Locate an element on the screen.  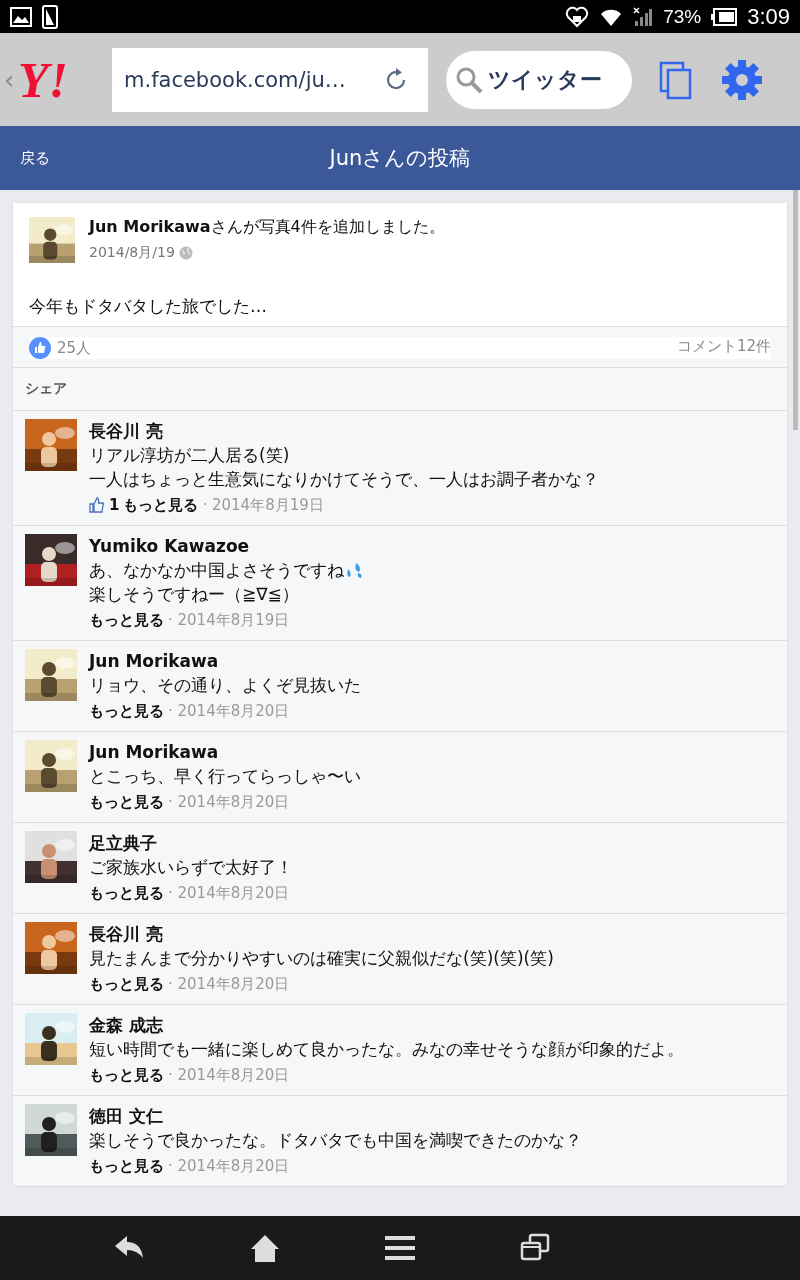
settings-icon is located at coordinates (742, 79).